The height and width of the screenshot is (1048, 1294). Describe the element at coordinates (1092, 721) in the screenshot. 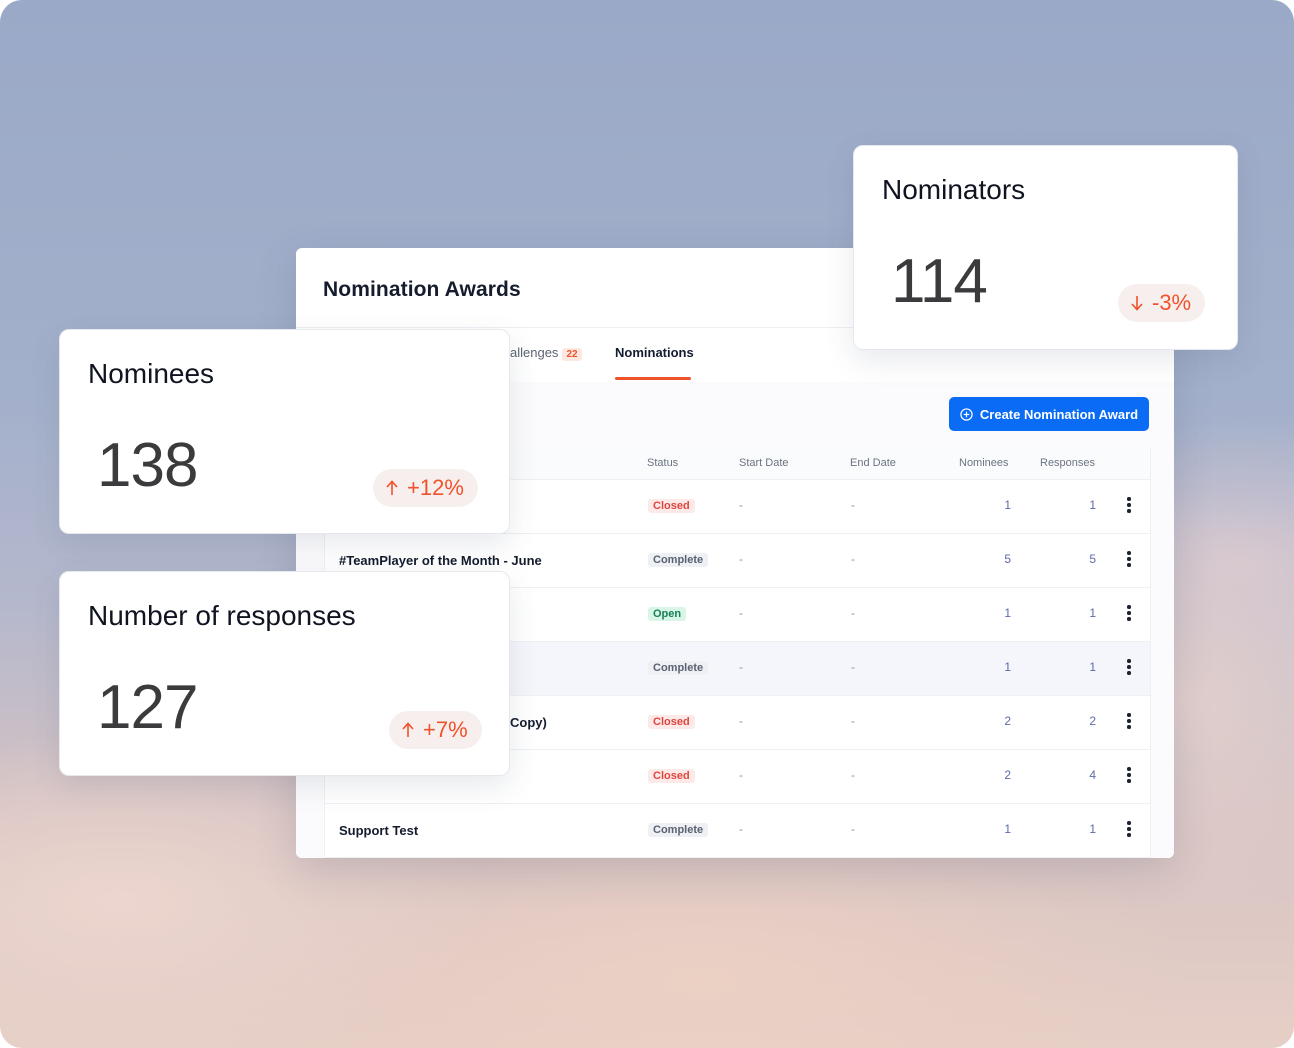

I see `responses-count: 2` at that location.